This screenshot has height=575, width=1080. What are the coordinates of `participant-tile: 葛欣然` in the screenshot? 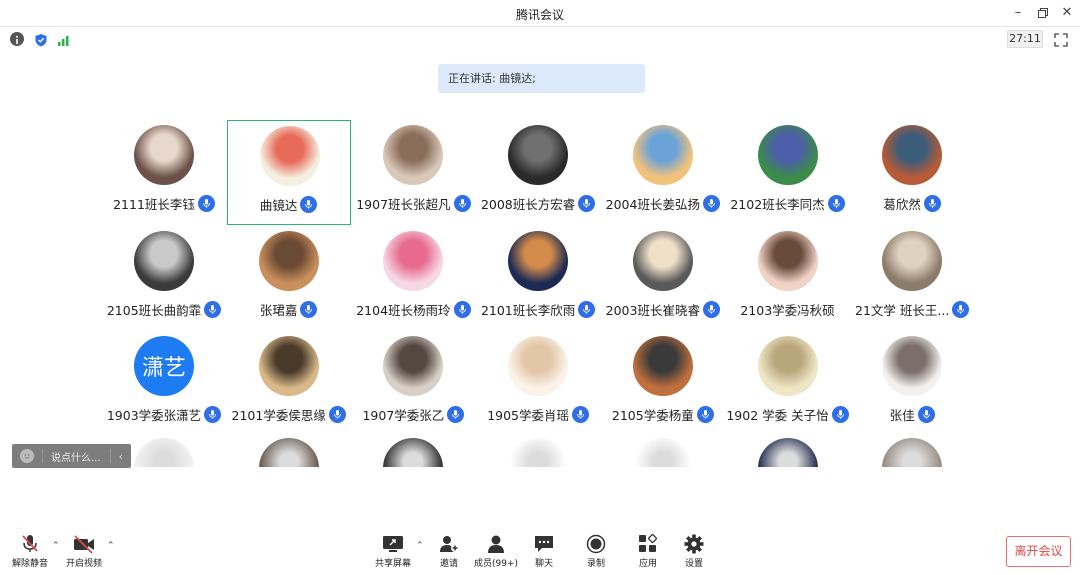 It's located at (912, 172).